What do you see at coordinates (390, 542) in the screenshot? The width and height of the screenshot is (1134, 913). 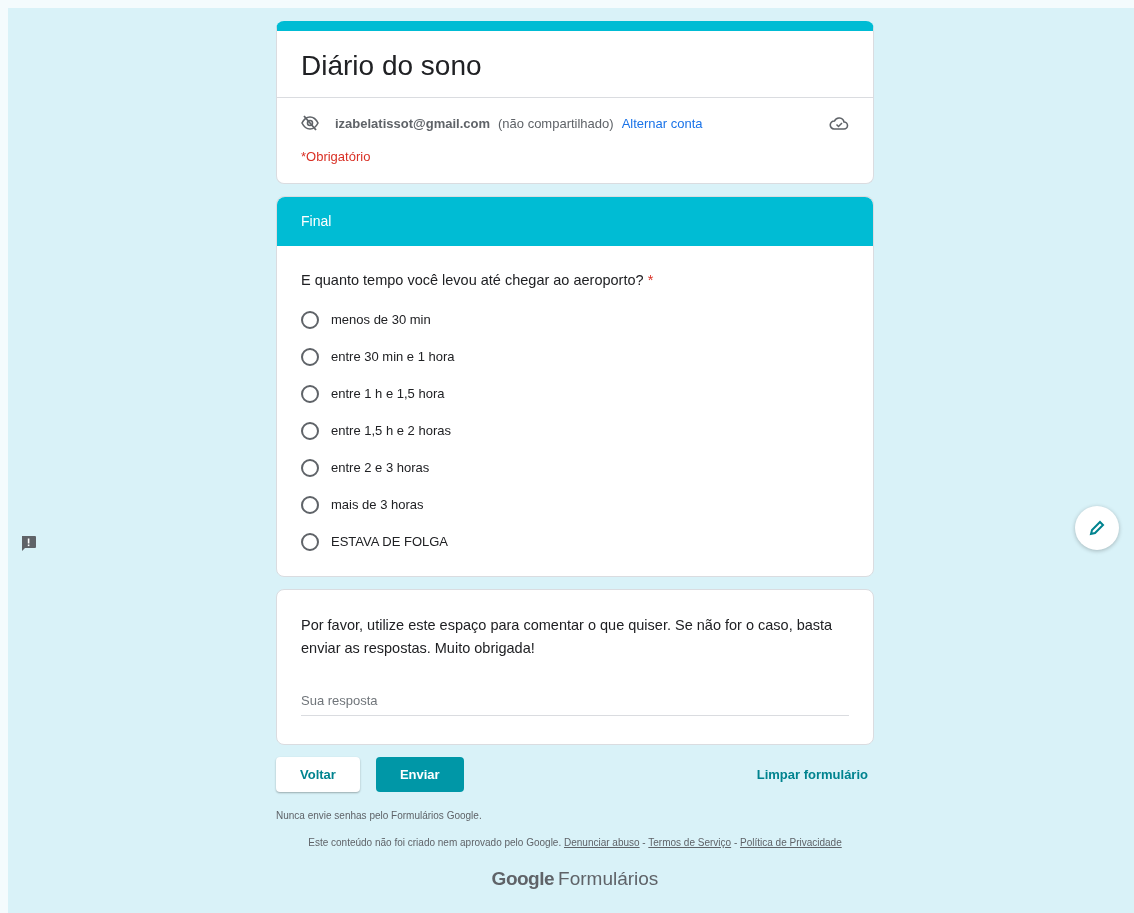 I see `option-label: ESTAVA DE FOLGA` at bounding box center [390, 542].